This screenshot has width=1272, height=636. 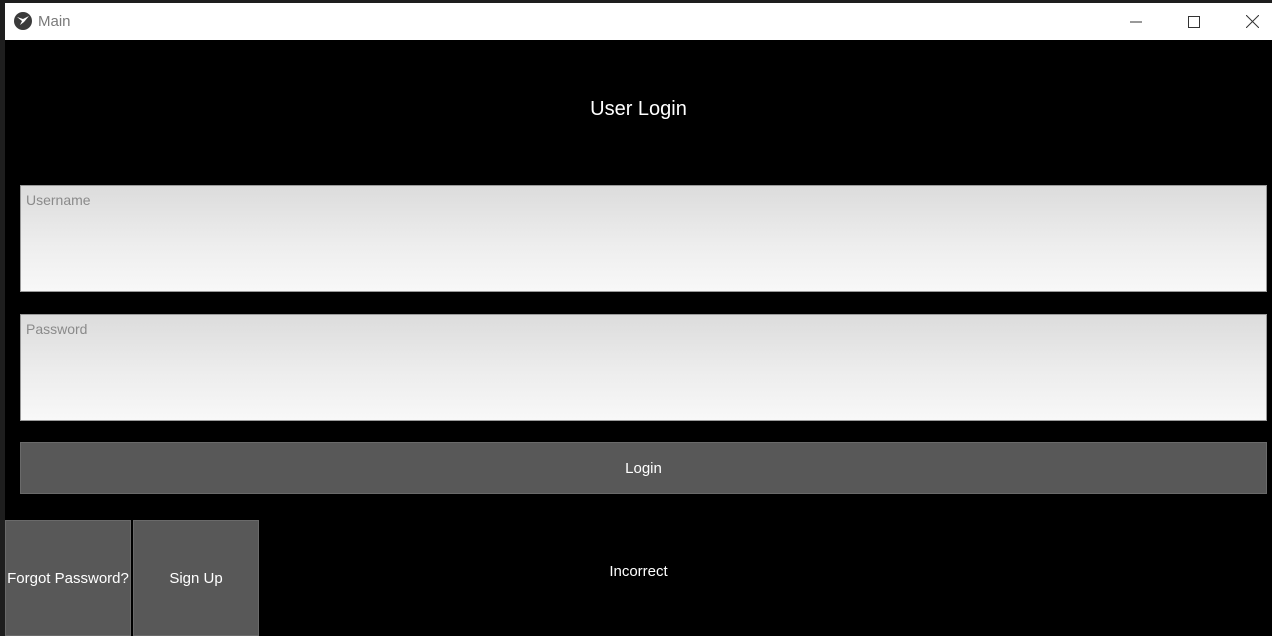 What do you see at coordinates (1252, 21) in the screenshot?
I see `close-icon` at bounding box center [1252, 21].